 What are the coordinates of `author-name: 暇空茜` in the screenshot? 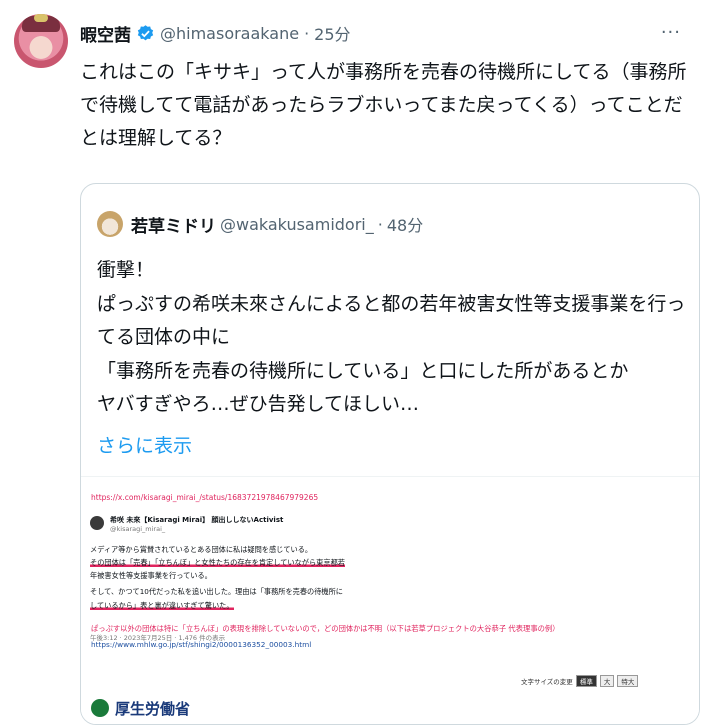 It's located at (105, 33).